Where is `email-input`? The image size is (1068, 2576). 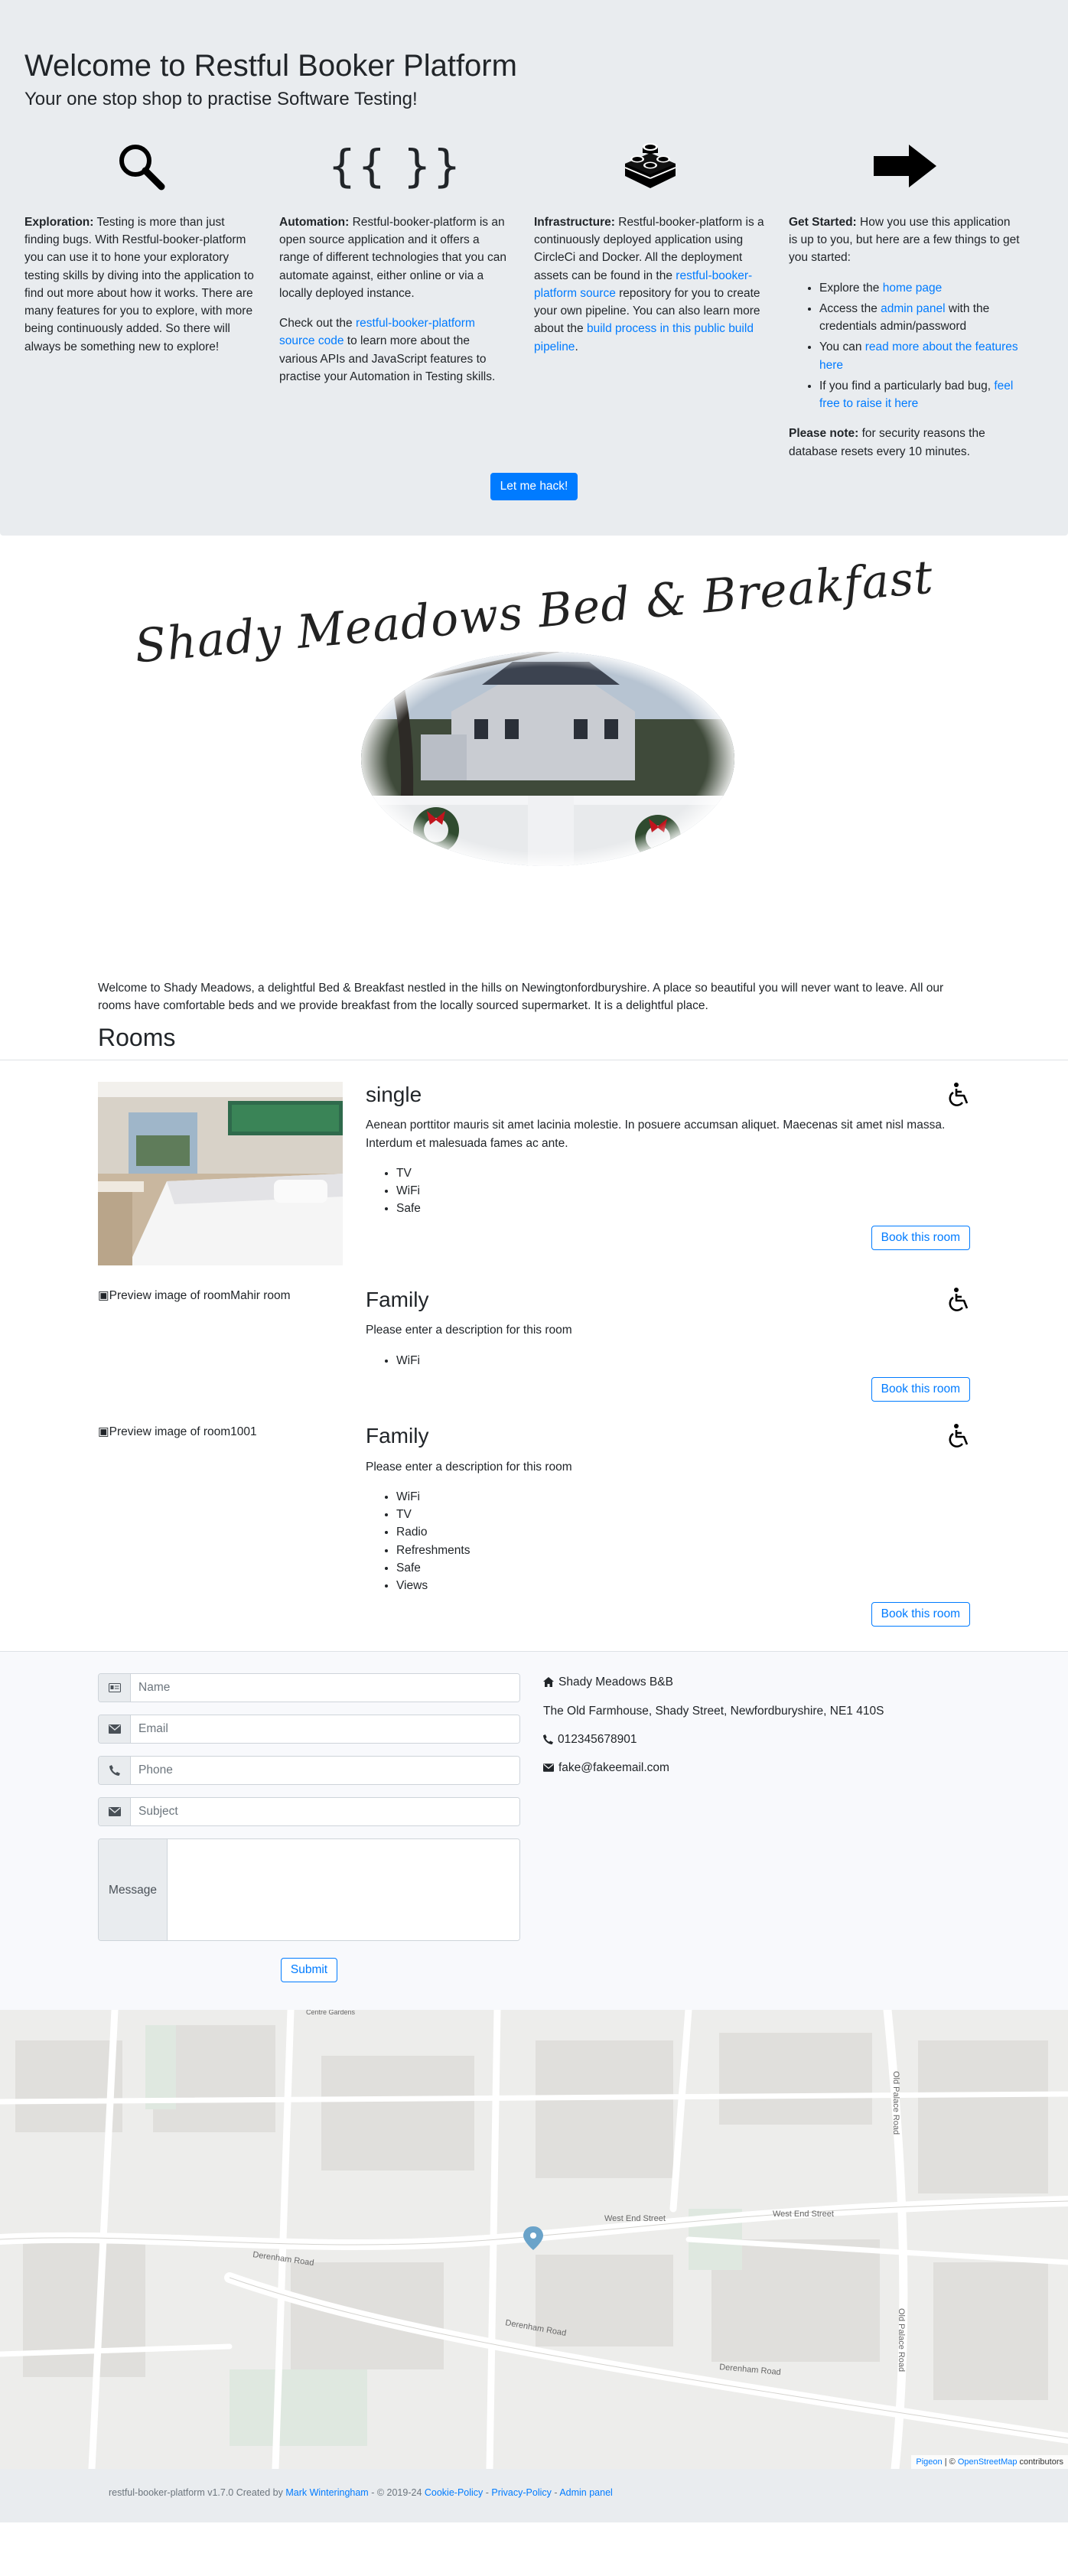
email-input is located at coordinates (325, 1730).